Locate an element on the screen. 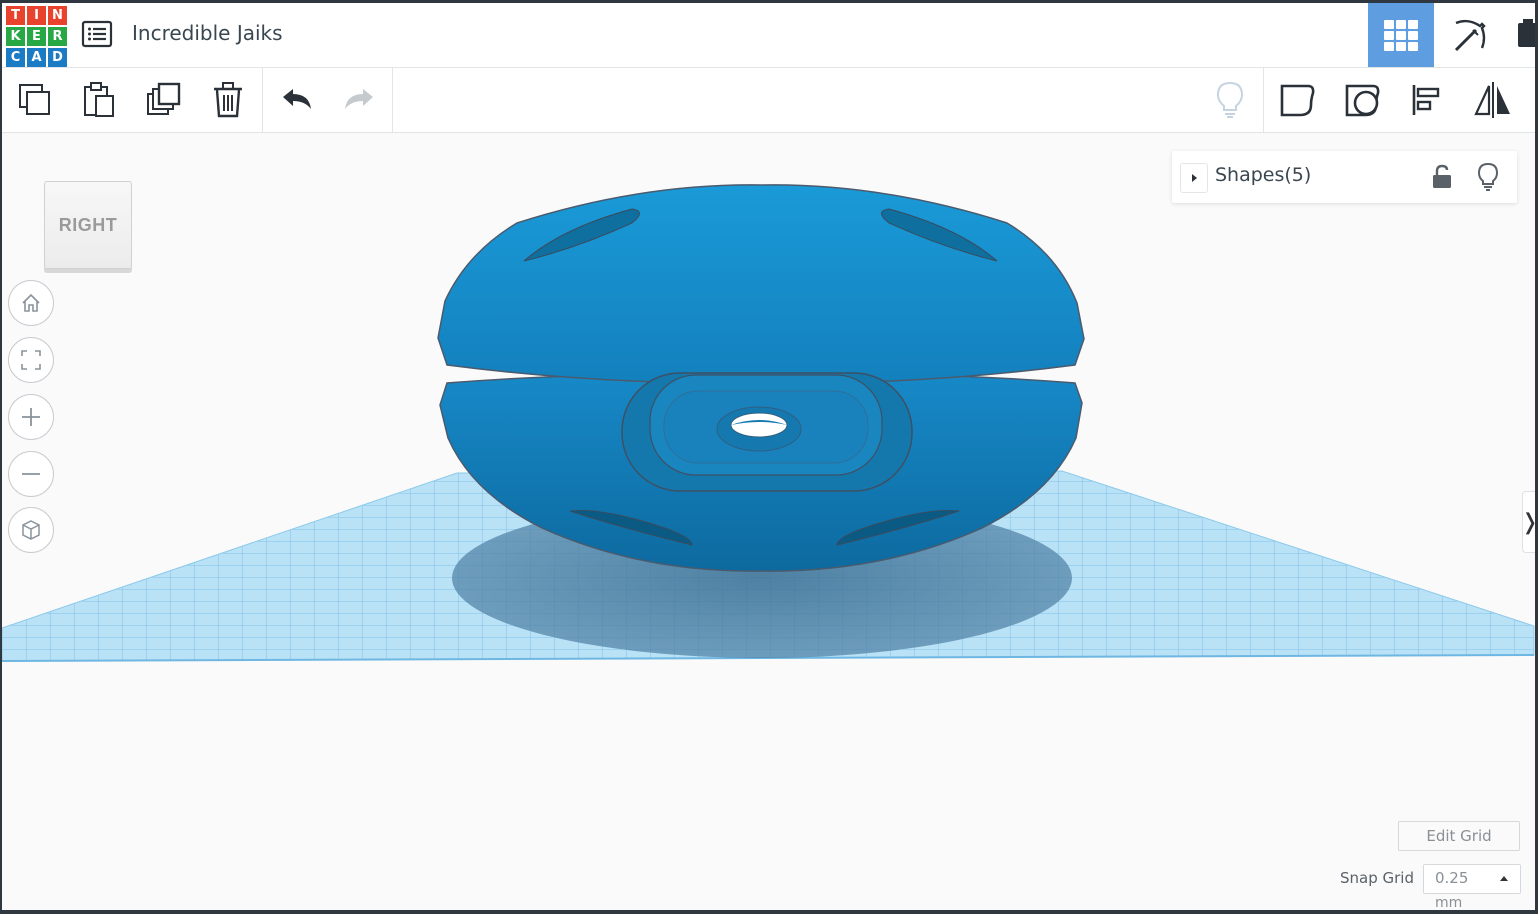 The width and height of the screenshot is (1538, 914). zoom-in-button is located at coordinates (31, 417).